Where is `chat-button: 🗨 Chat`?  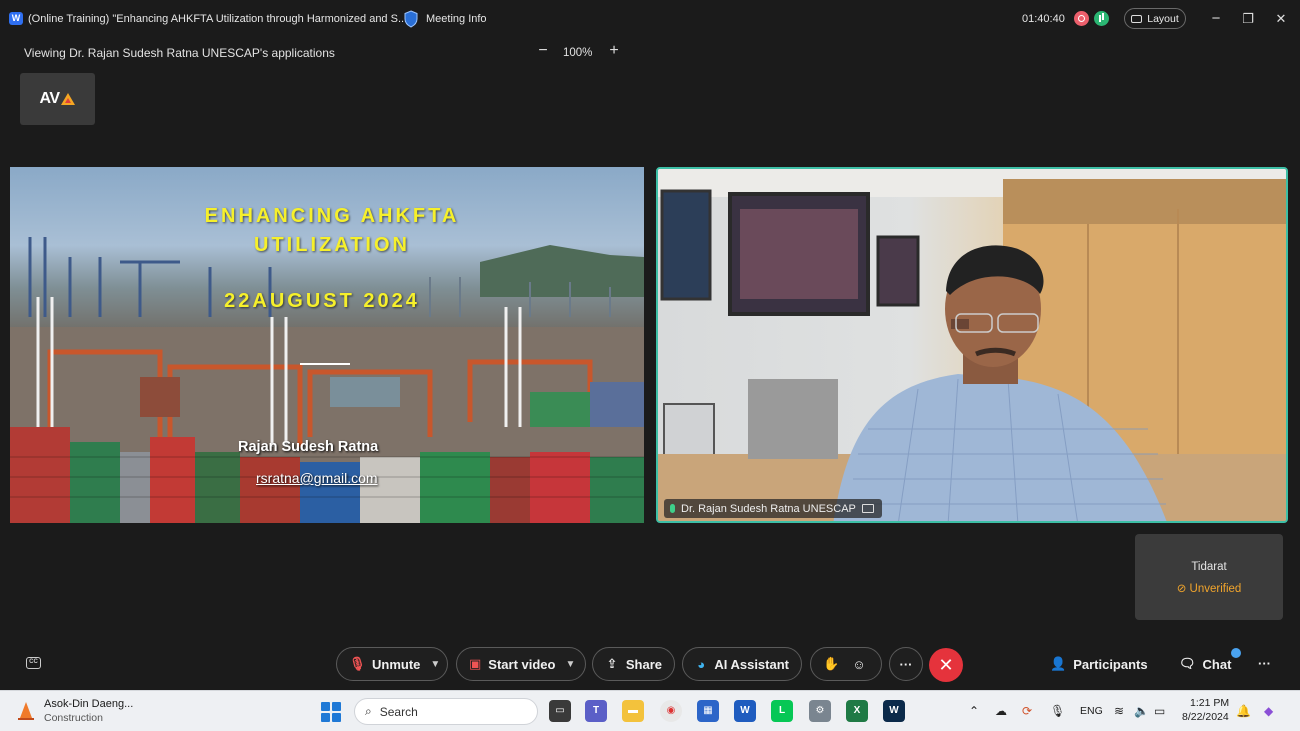 chat-button: 🗨 Chat is located at coordinates (1205, 664).